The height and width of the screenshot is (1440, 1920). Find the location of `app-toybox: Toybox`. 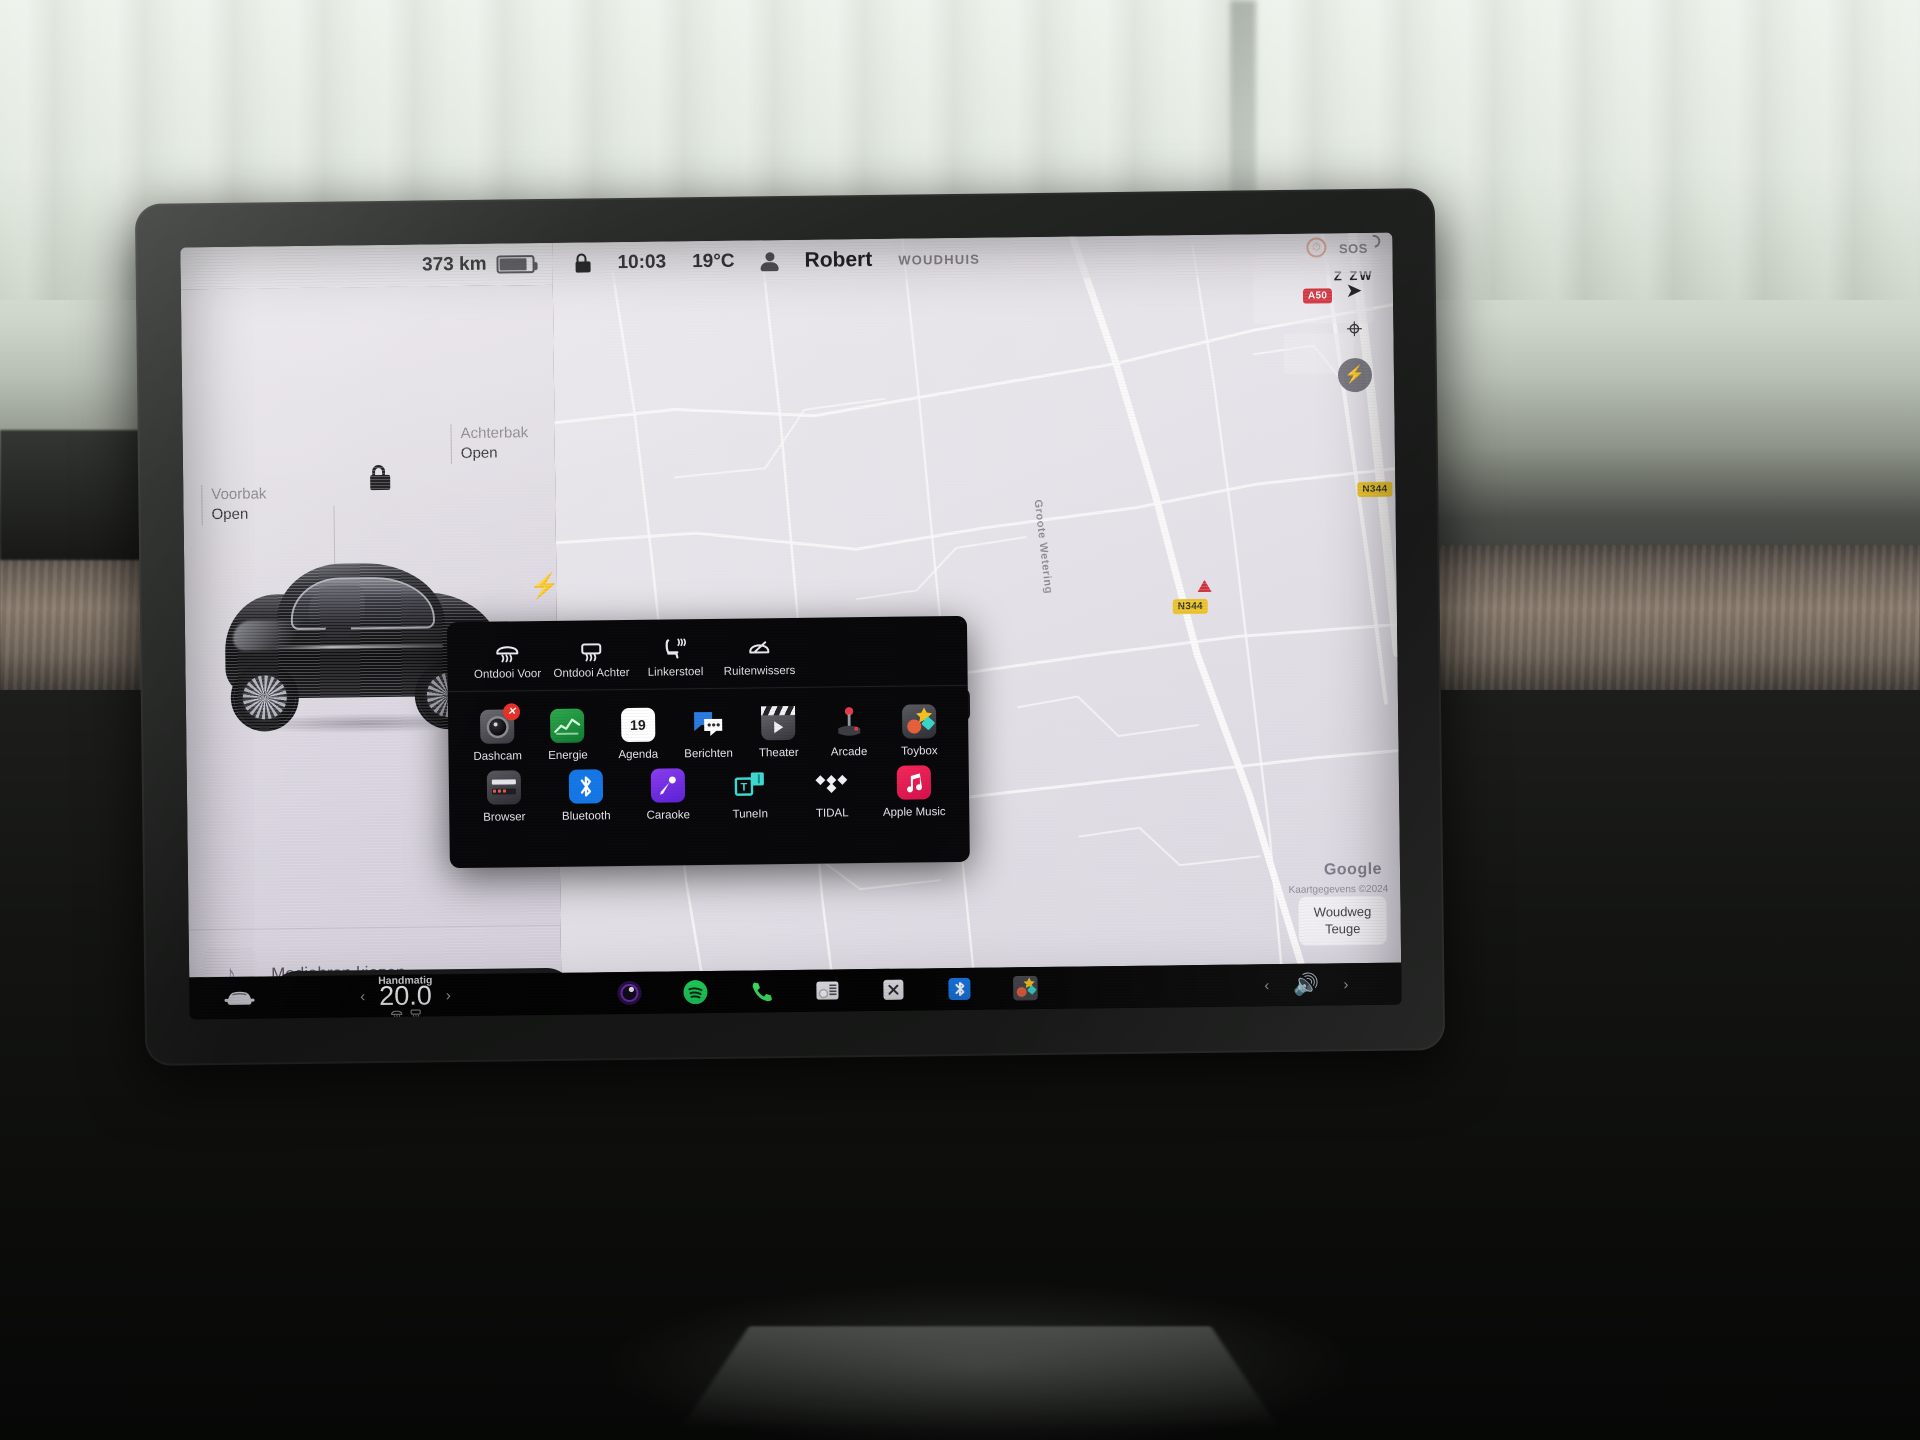

app-toybox: Toybox is located at coordinates (919, 727).